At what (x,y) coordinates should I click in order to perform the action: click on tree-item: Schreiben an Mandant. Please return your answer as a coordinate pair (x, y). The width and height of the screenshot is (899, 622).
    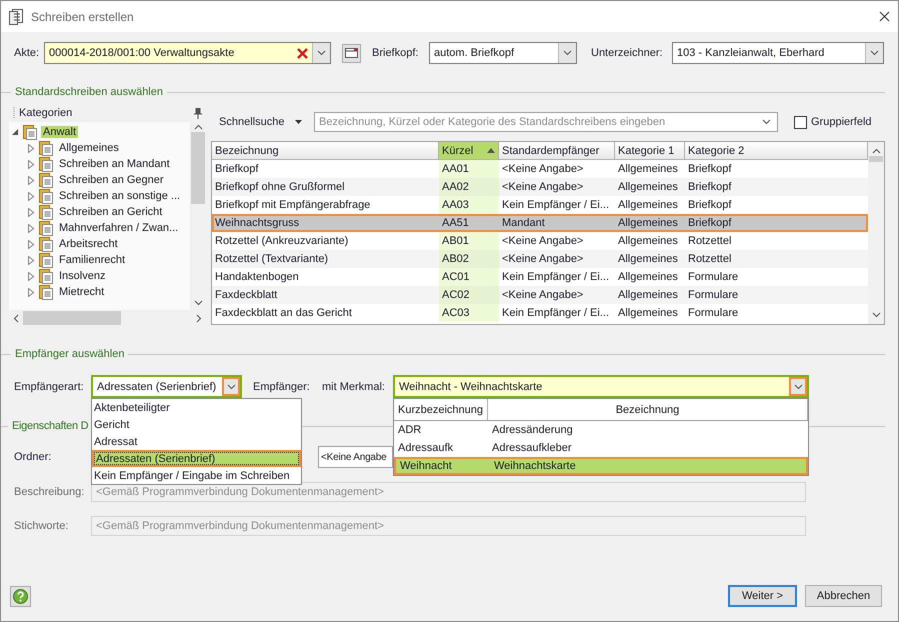
    Looking at the image, I should click on (114, 164).